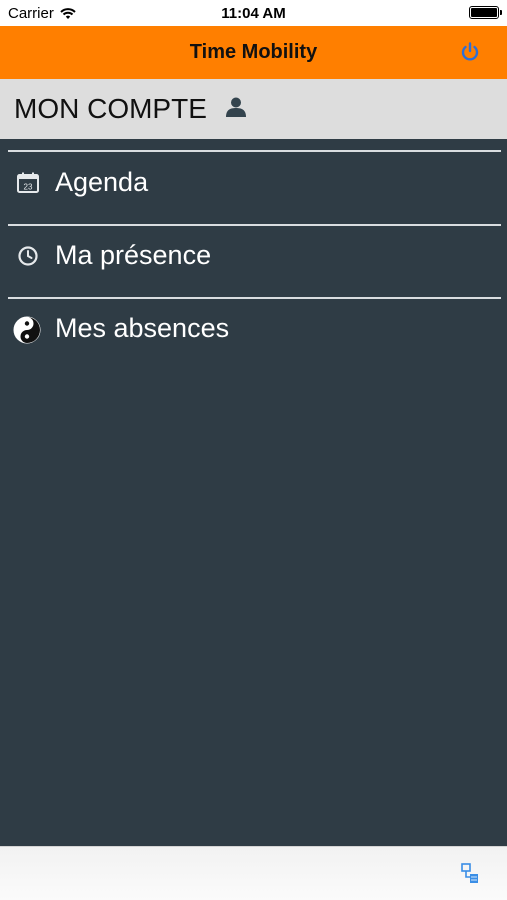 The height and width of the screenshot is (900, 507). Describe the element at coordinates (253, 873) in the screenshot. I see `bottom-toolbar` at that location.